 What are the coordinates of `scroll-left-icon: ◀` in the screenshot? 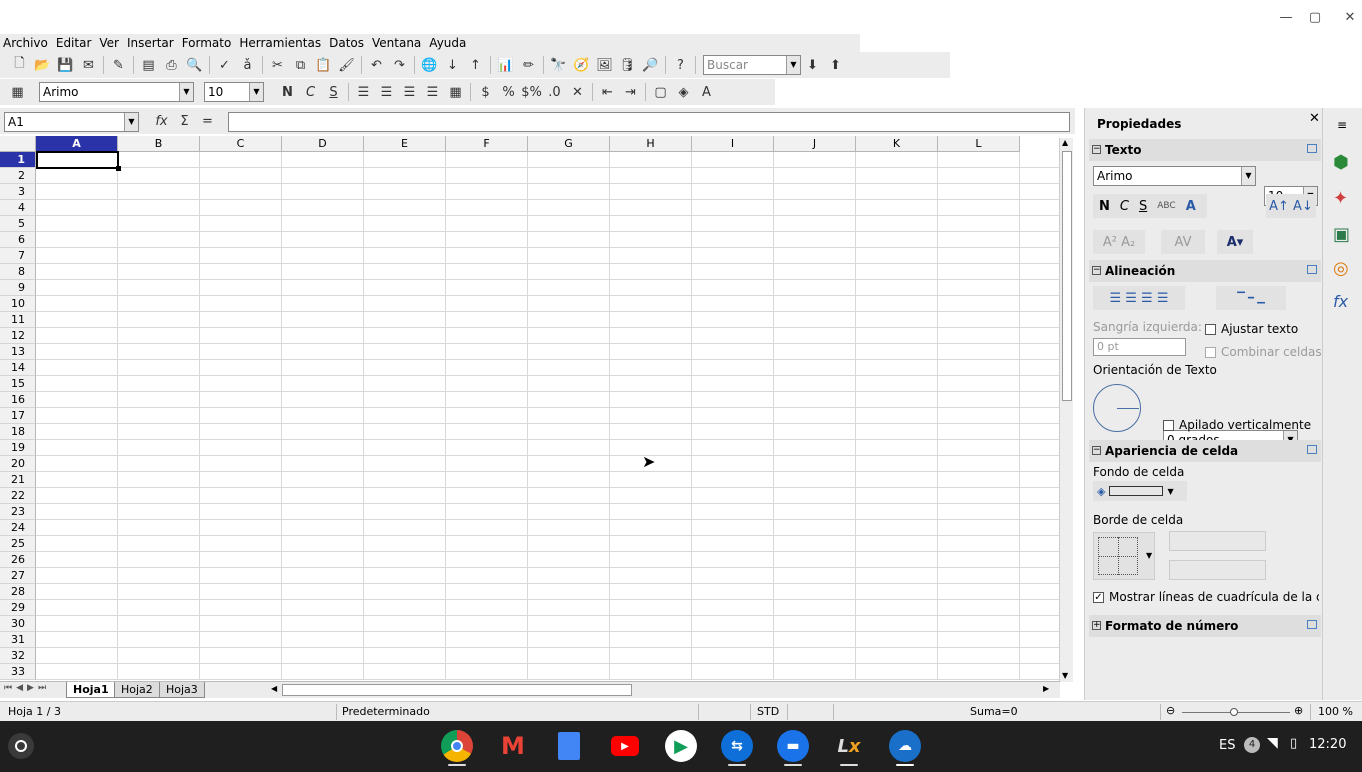 It's located at (274, 688).